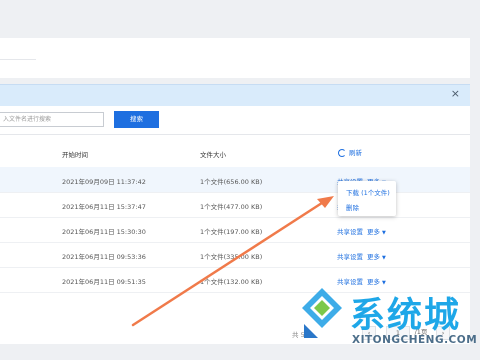 Image resolution: width=480 pixels, height=360 pixels. I want to click on brand-logo-icon, so click(322, 313).